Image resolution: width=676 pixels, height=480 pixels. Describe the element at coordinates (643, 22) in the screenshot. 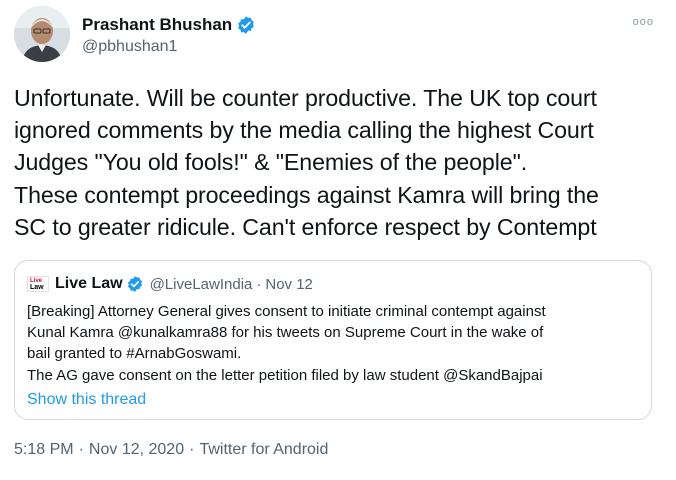

I see `more-options-icon: ooo` at that location.